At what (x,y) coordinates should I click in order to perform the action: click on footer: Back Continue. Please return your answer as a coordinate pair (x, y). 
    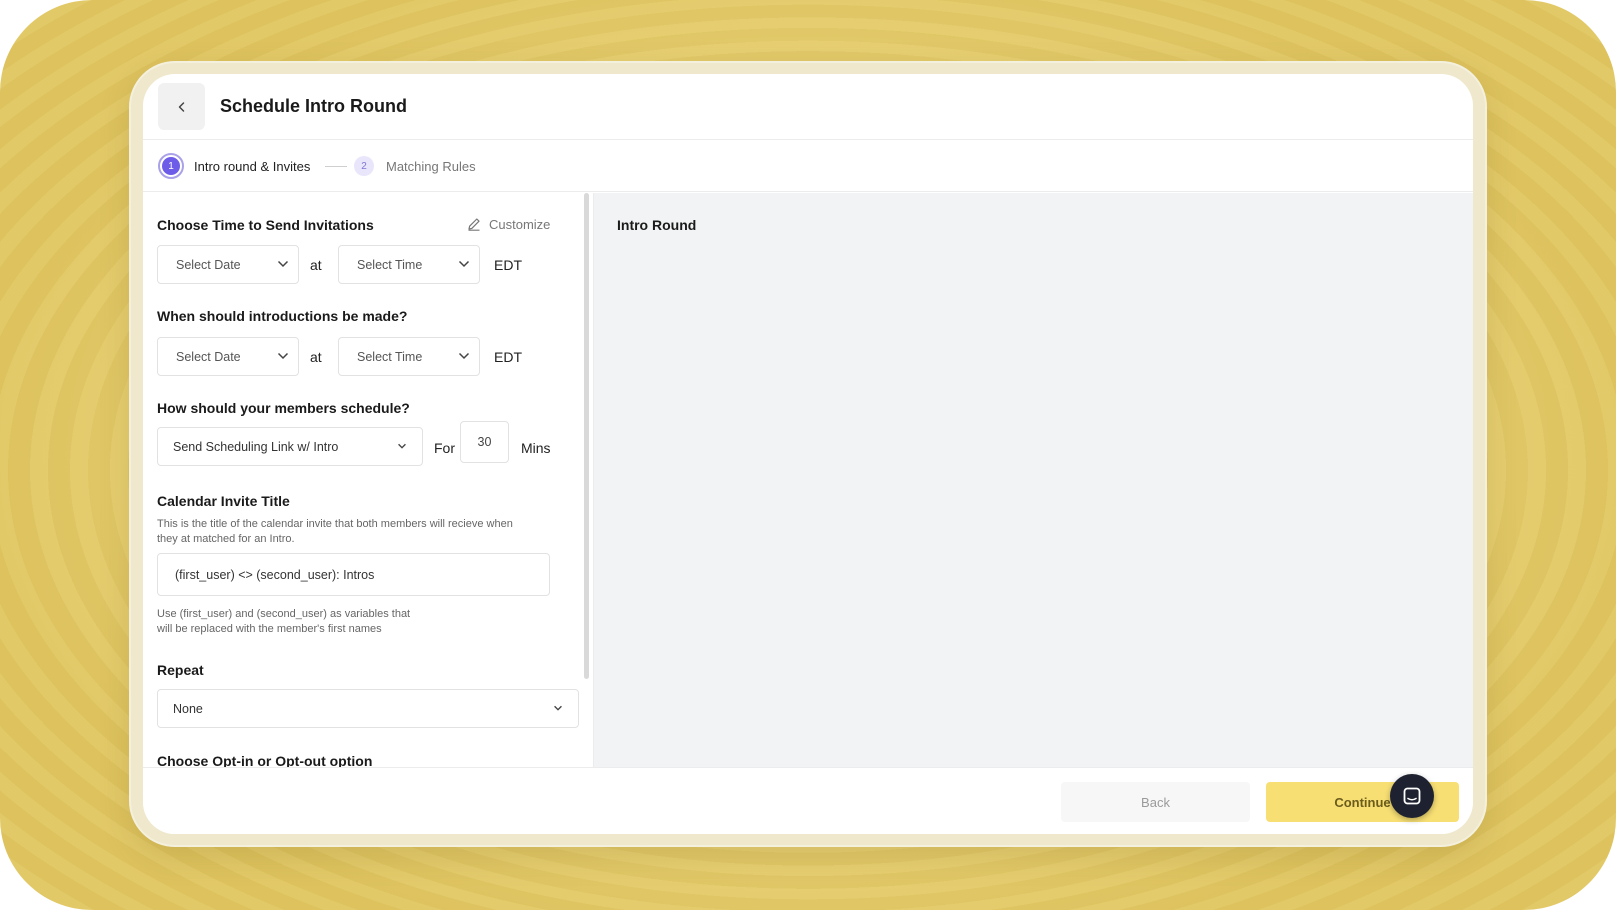
    Looking at the image, I should click on (808, 800).